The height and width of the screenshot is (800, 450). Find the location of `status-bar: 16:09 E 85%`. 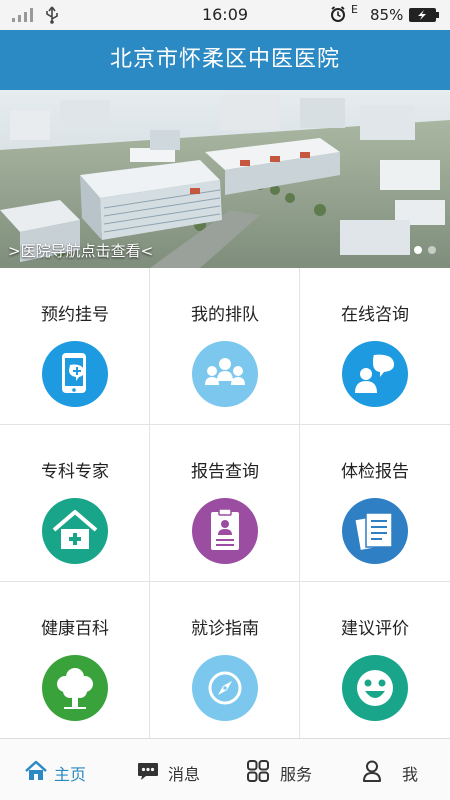

status-bar: 16:09 E 85% is located at coordinates (225, 15).